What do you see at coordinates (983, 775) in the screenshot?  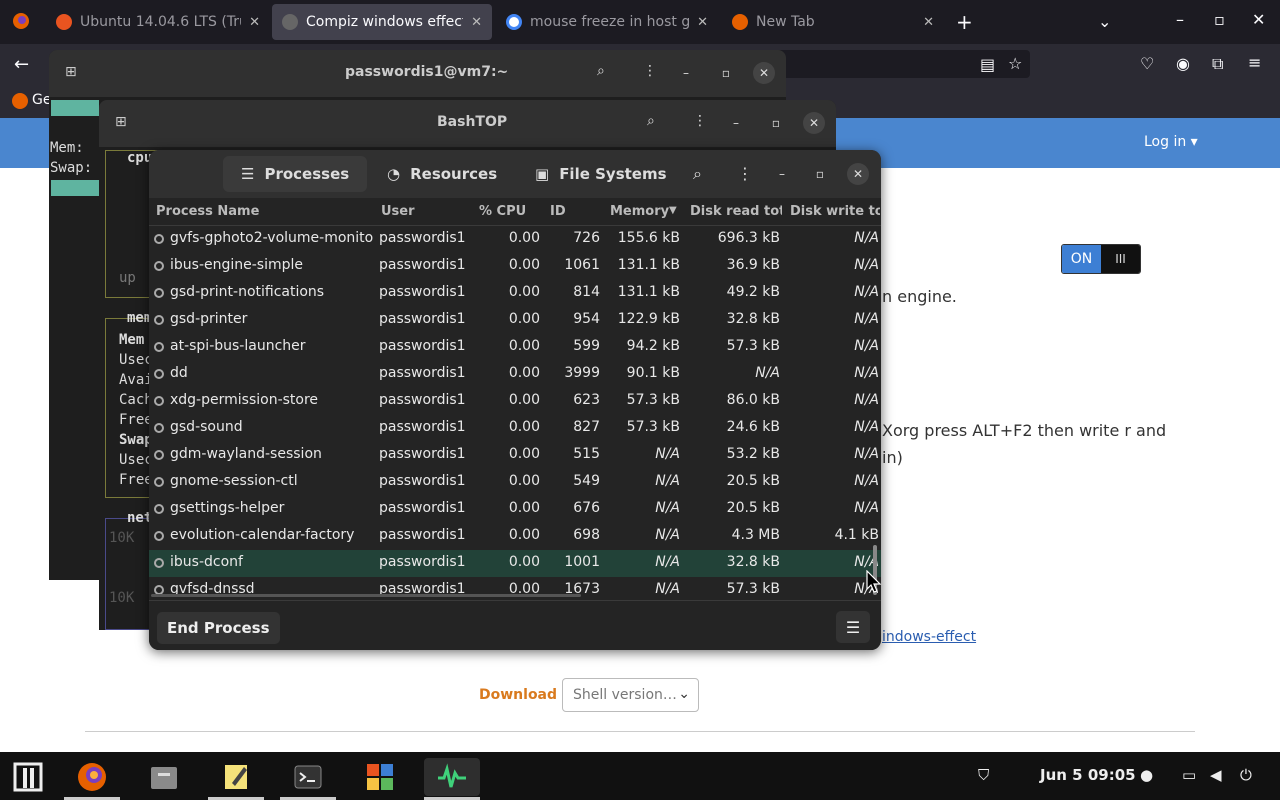 I see `security-shield-icon: ⛉` at bounding box center [983, 775].